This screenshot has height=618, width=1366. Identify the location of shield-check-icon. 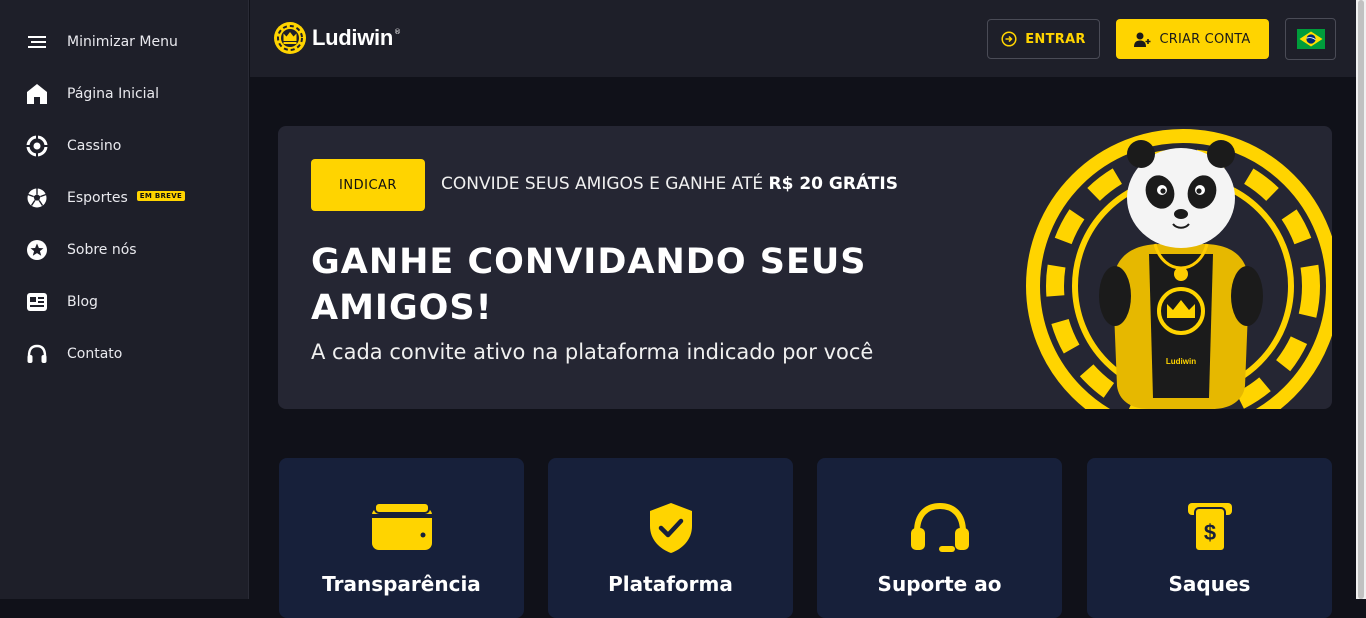
(670, 528).